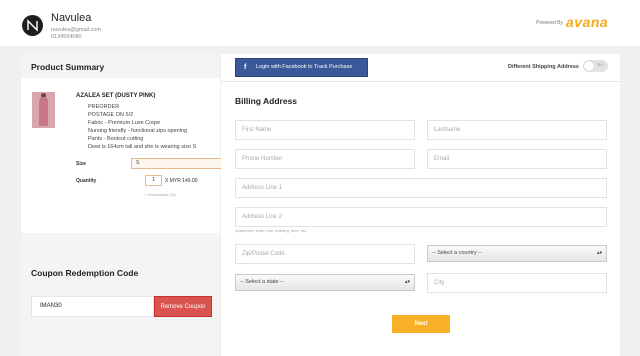 The image size is (640, 356). I want to click on quantity-label: Quantity, so click(86, 181).